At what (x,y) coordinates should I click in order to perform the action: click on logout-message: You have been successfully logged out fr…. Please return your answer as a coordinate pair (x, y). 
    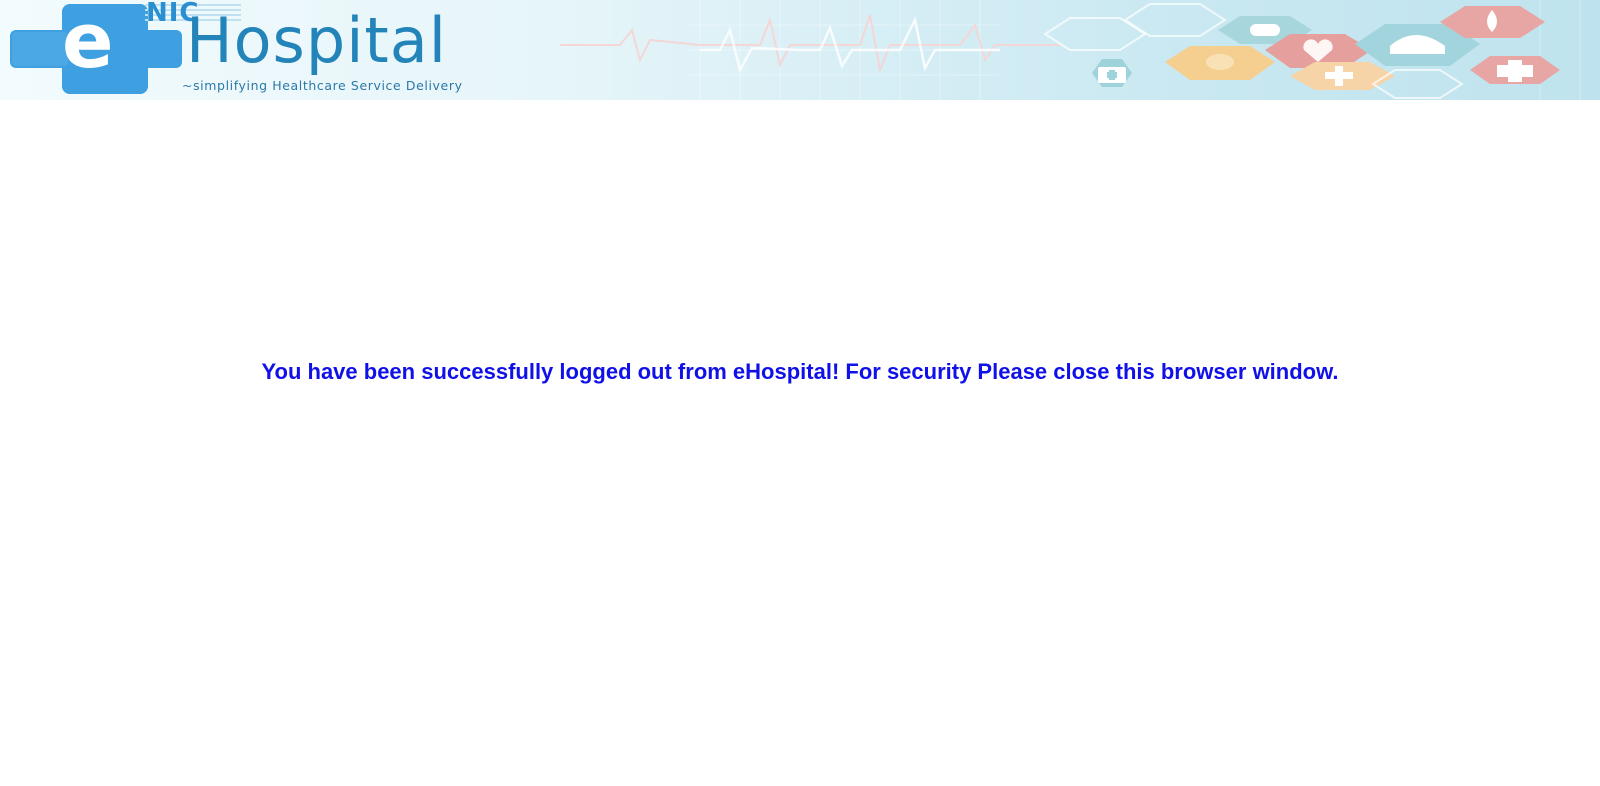
    Looking at the image, I should click on (800, 371).